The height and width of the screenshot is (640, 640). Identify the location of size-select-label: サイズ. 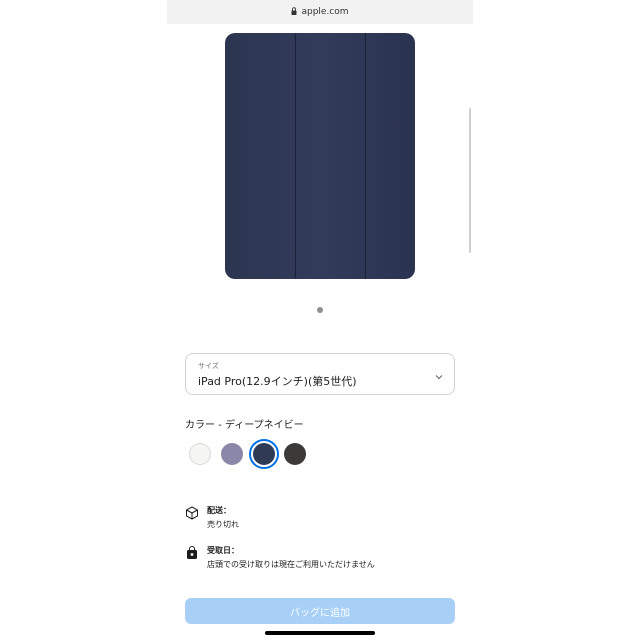
(208, 366).